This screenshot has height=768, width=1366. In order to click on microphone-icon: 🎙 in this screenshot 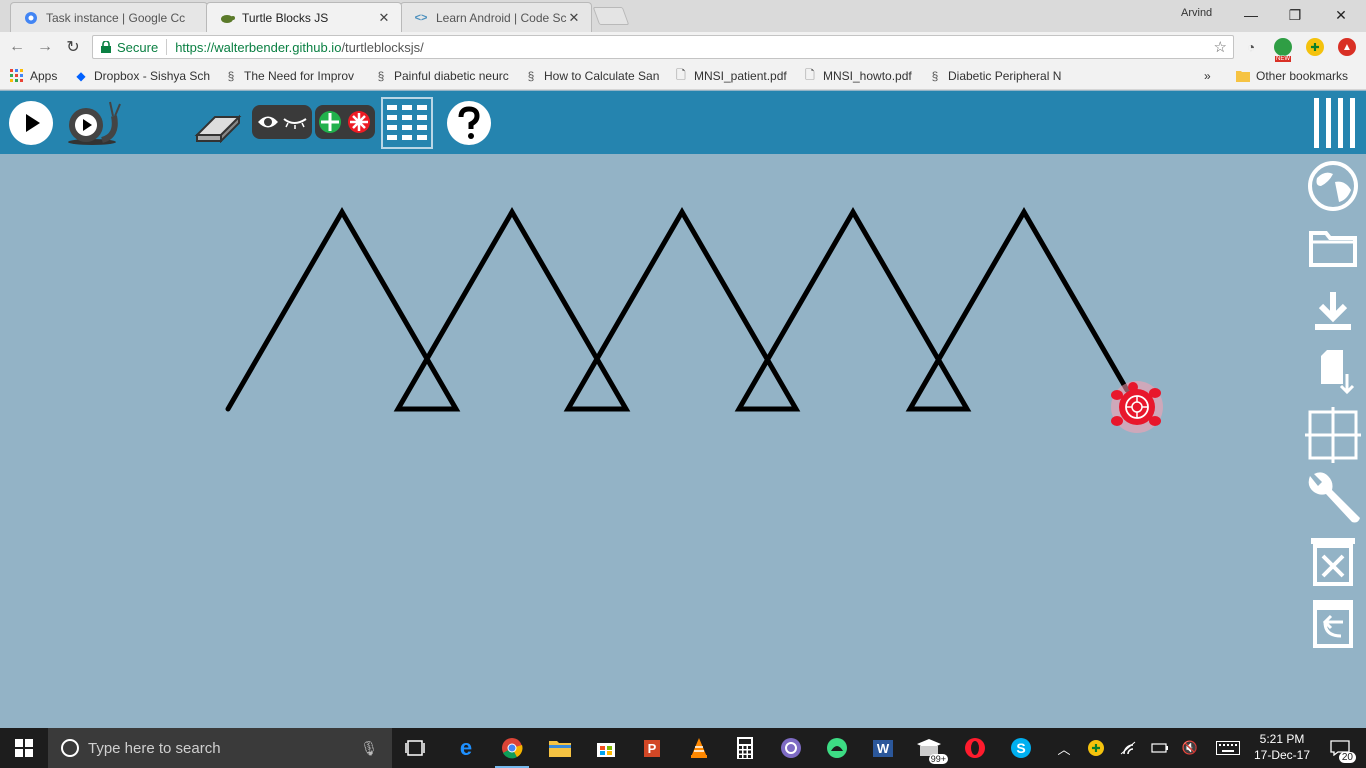, I will do `click(369, 748)`.